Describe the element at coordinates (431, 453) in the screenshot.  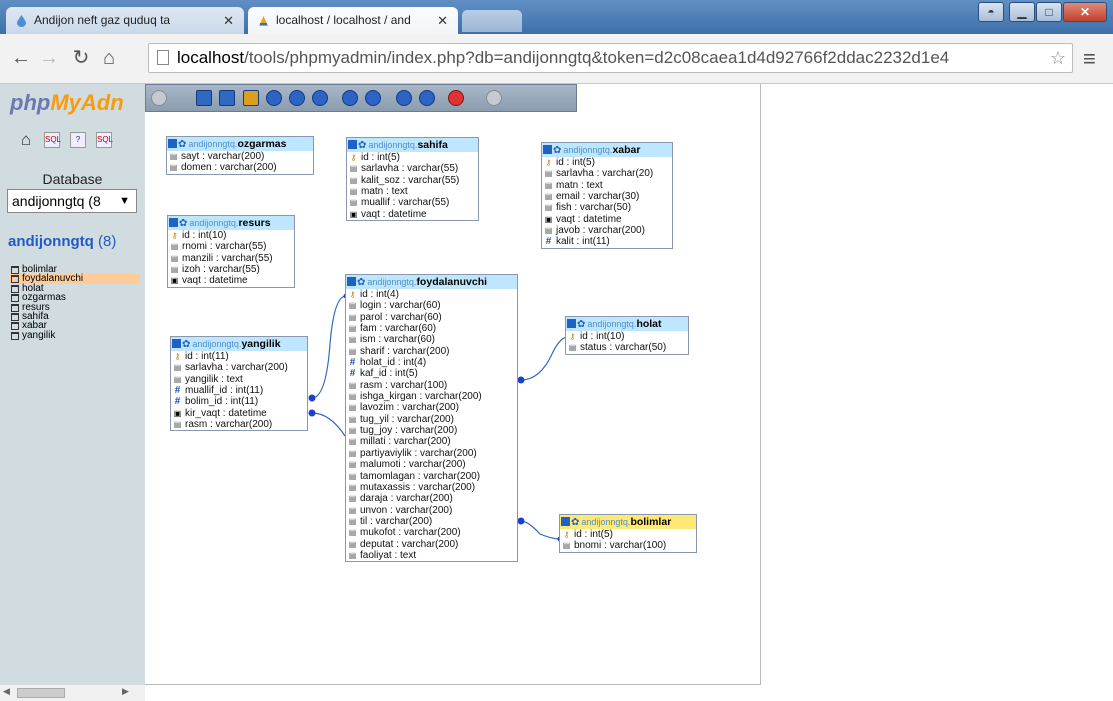
I see `table-column: ▤ partiyaviylik : varchar(200)` at that location.